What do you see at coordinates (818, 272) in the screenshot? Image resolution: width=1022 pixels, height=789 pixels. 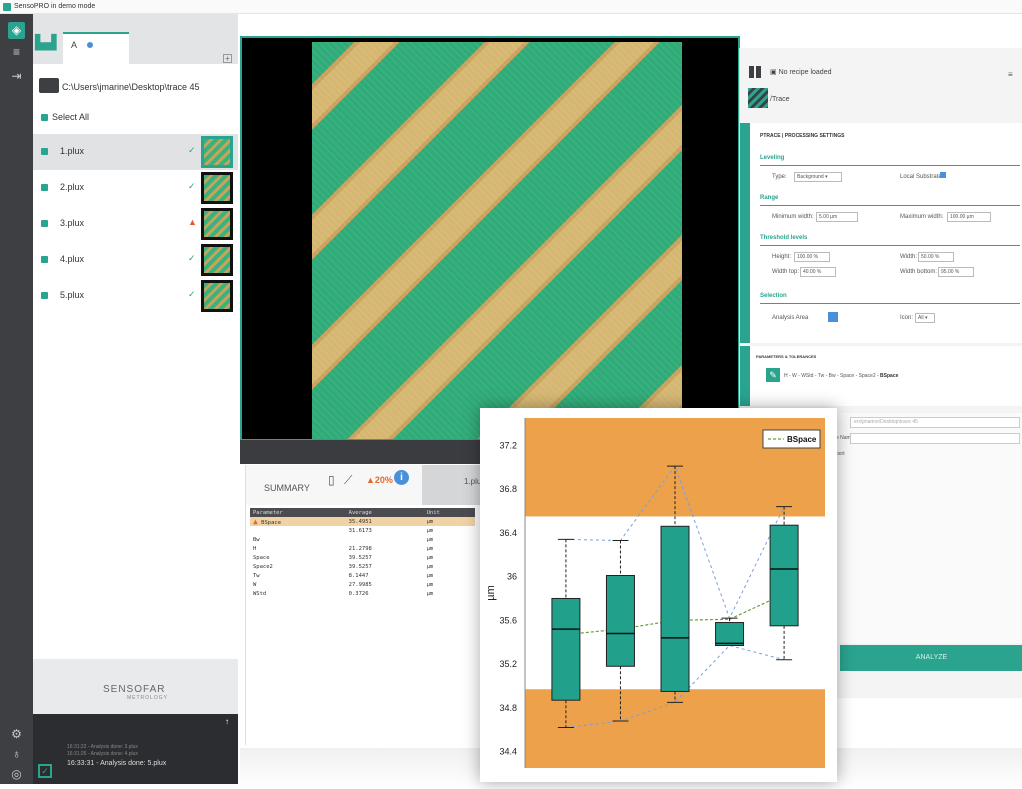 I see `width-top-input: 40.00 %` at bounding box center [818, 272].